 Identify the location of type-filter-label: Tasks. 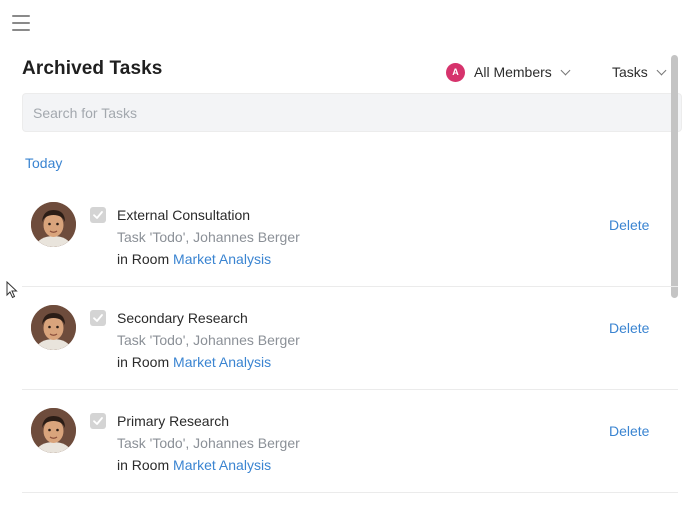
(630, 72).